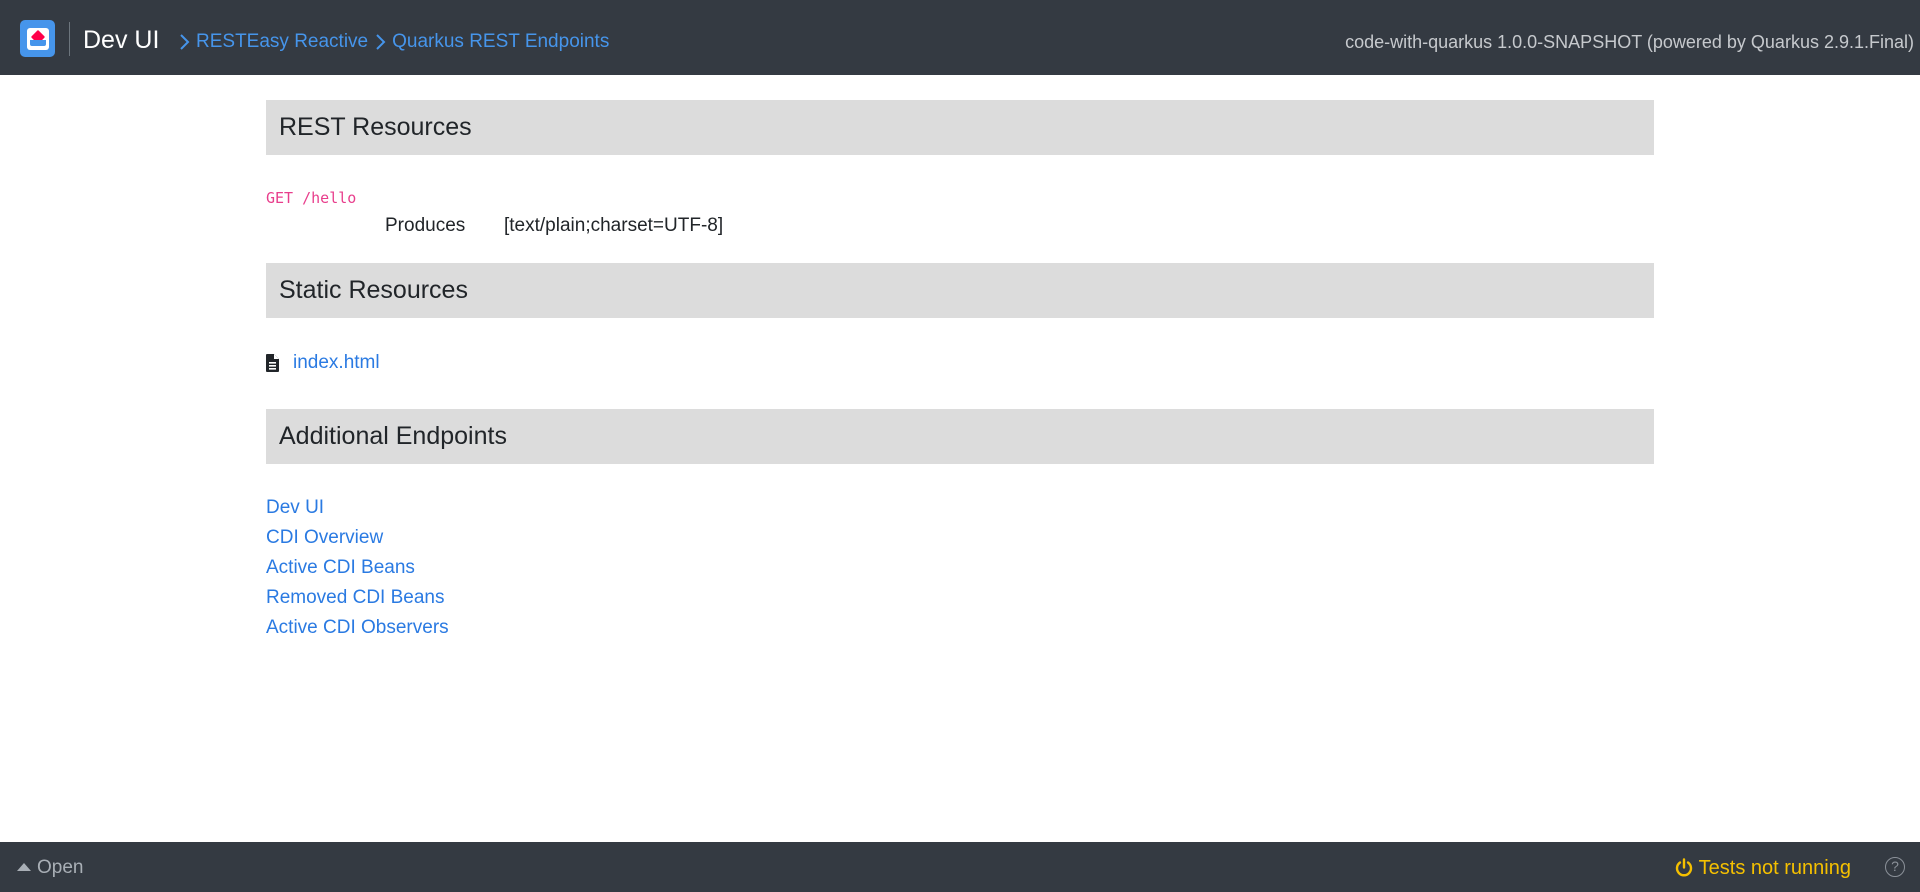 This screenshot has height=892, width=1920. What do you see at coordinates (960, 127) in the screenshot?
I see `section-header-rest-resources: REST Resources` at bounding box center [960, 127].